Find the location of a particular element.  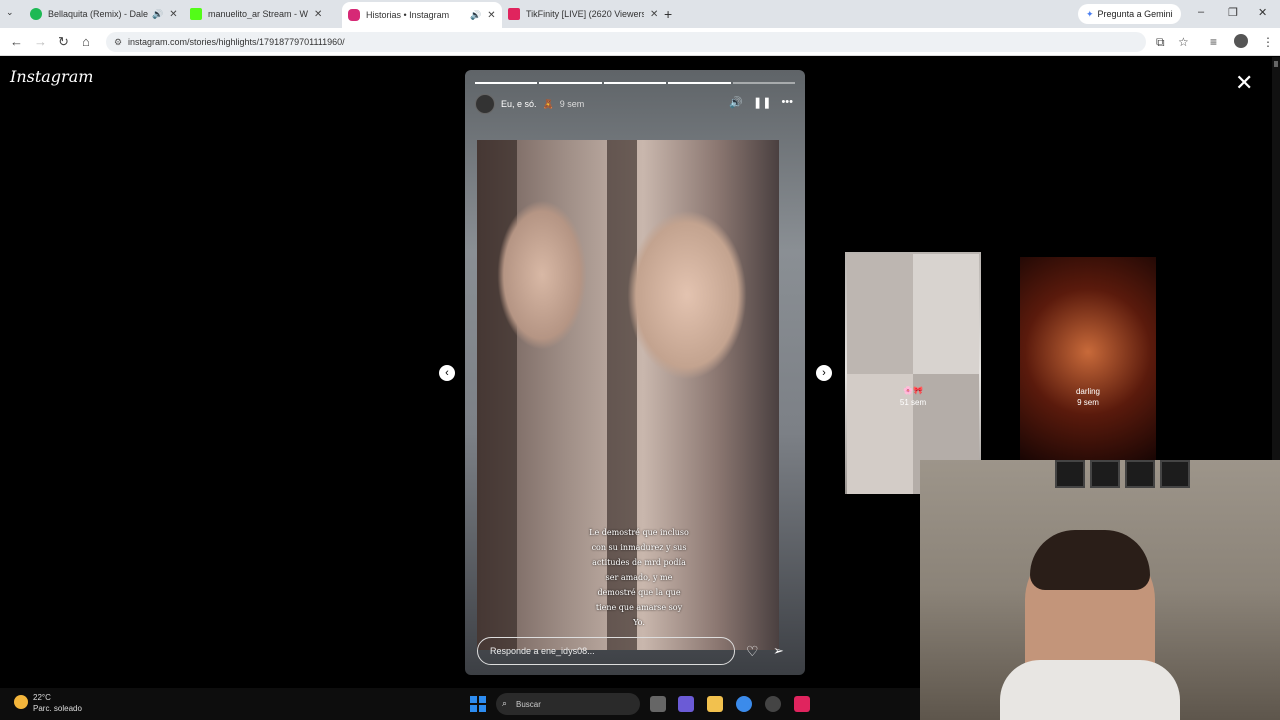

bookmark-star-icon: ☆ is located at coordinates (1183, 42).